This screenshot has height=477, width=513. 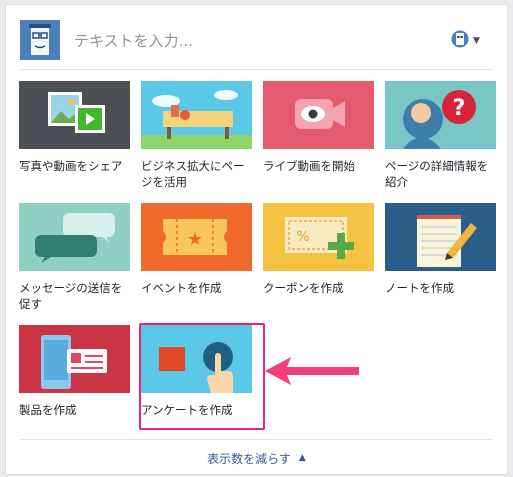 What do you see at coordinates (74, 359) in the screenshot?
I see `product-icon` at bounding box center [74, 359].